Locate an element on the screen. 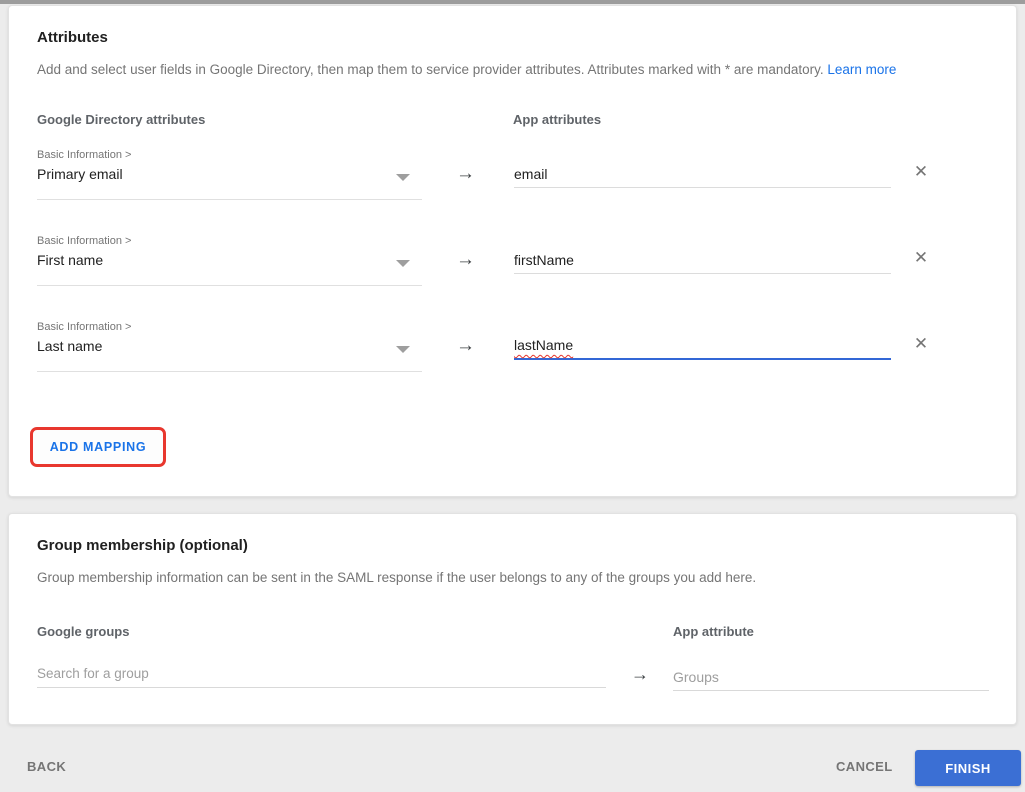  mapping-row-primary-email: Basic Information > Primary email → ✕ is located at coordinates (512, 180).